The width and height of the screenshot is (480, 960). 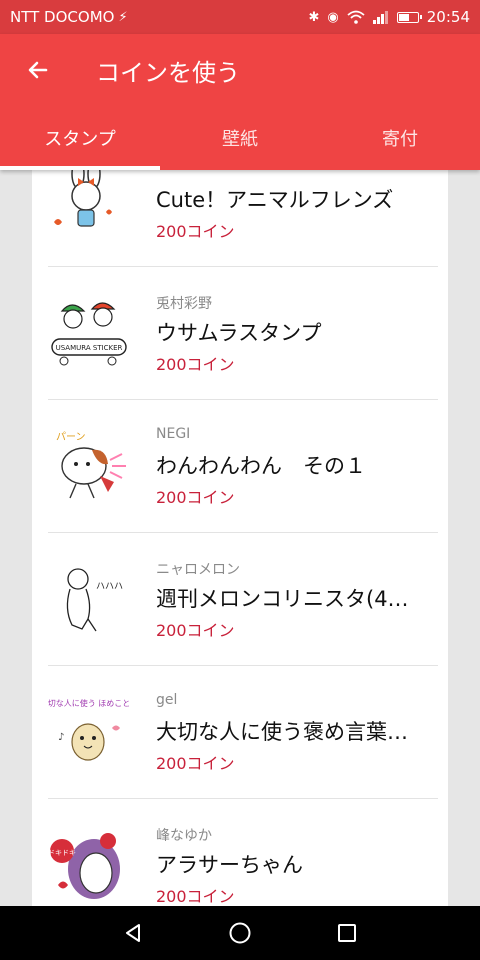 What do you see at coordinates (62, 17) in the screenshot?
I see `carrier-name: NTT DOCOMO` at bounding box center [62, 17].